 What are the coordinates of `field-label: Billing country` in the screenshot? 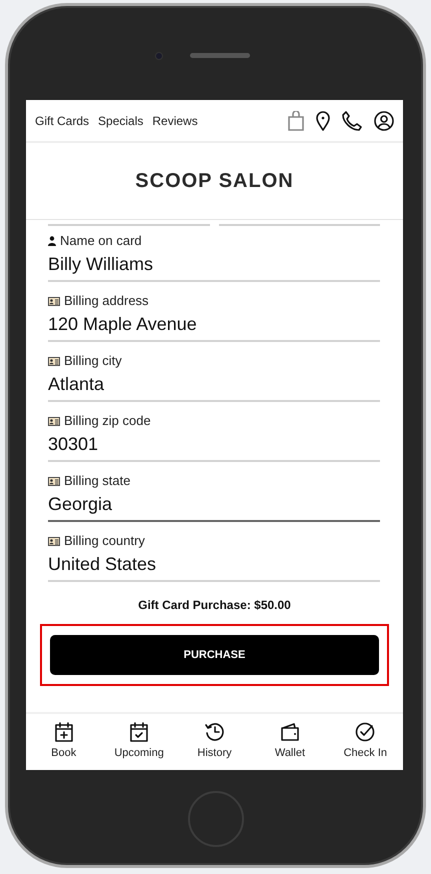 It's located at (104, 541).